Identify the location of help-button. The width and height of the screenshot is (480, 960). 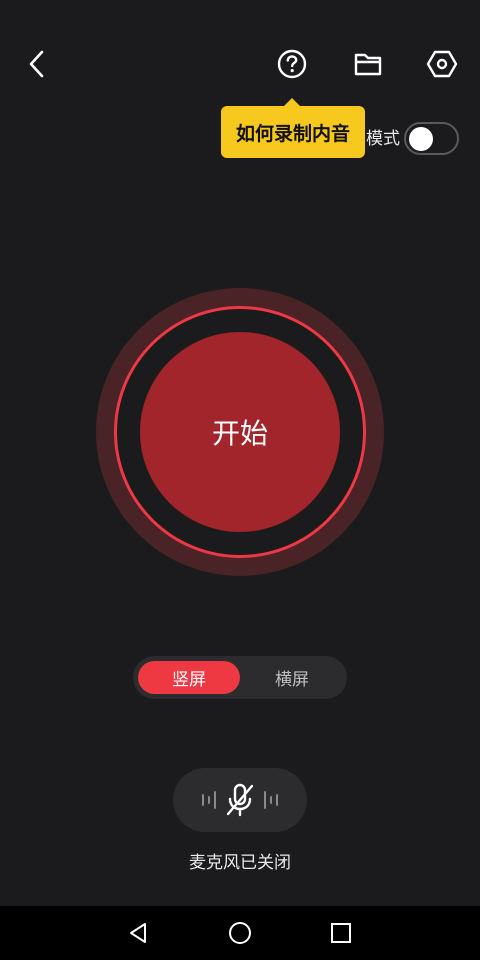
(292, 64).